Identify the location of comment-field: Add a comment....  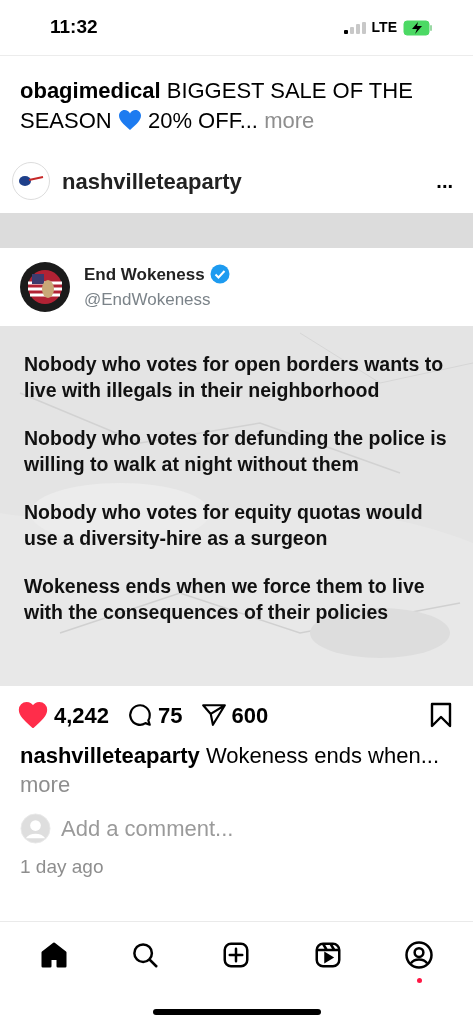
(257, 828).